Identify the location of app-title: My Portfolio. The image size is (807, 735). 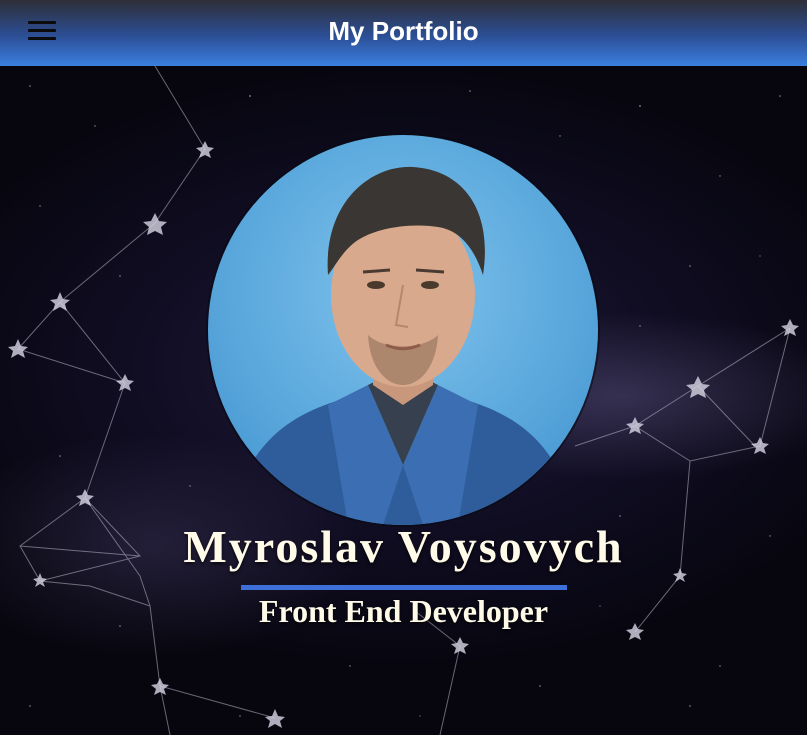
(403, 31).